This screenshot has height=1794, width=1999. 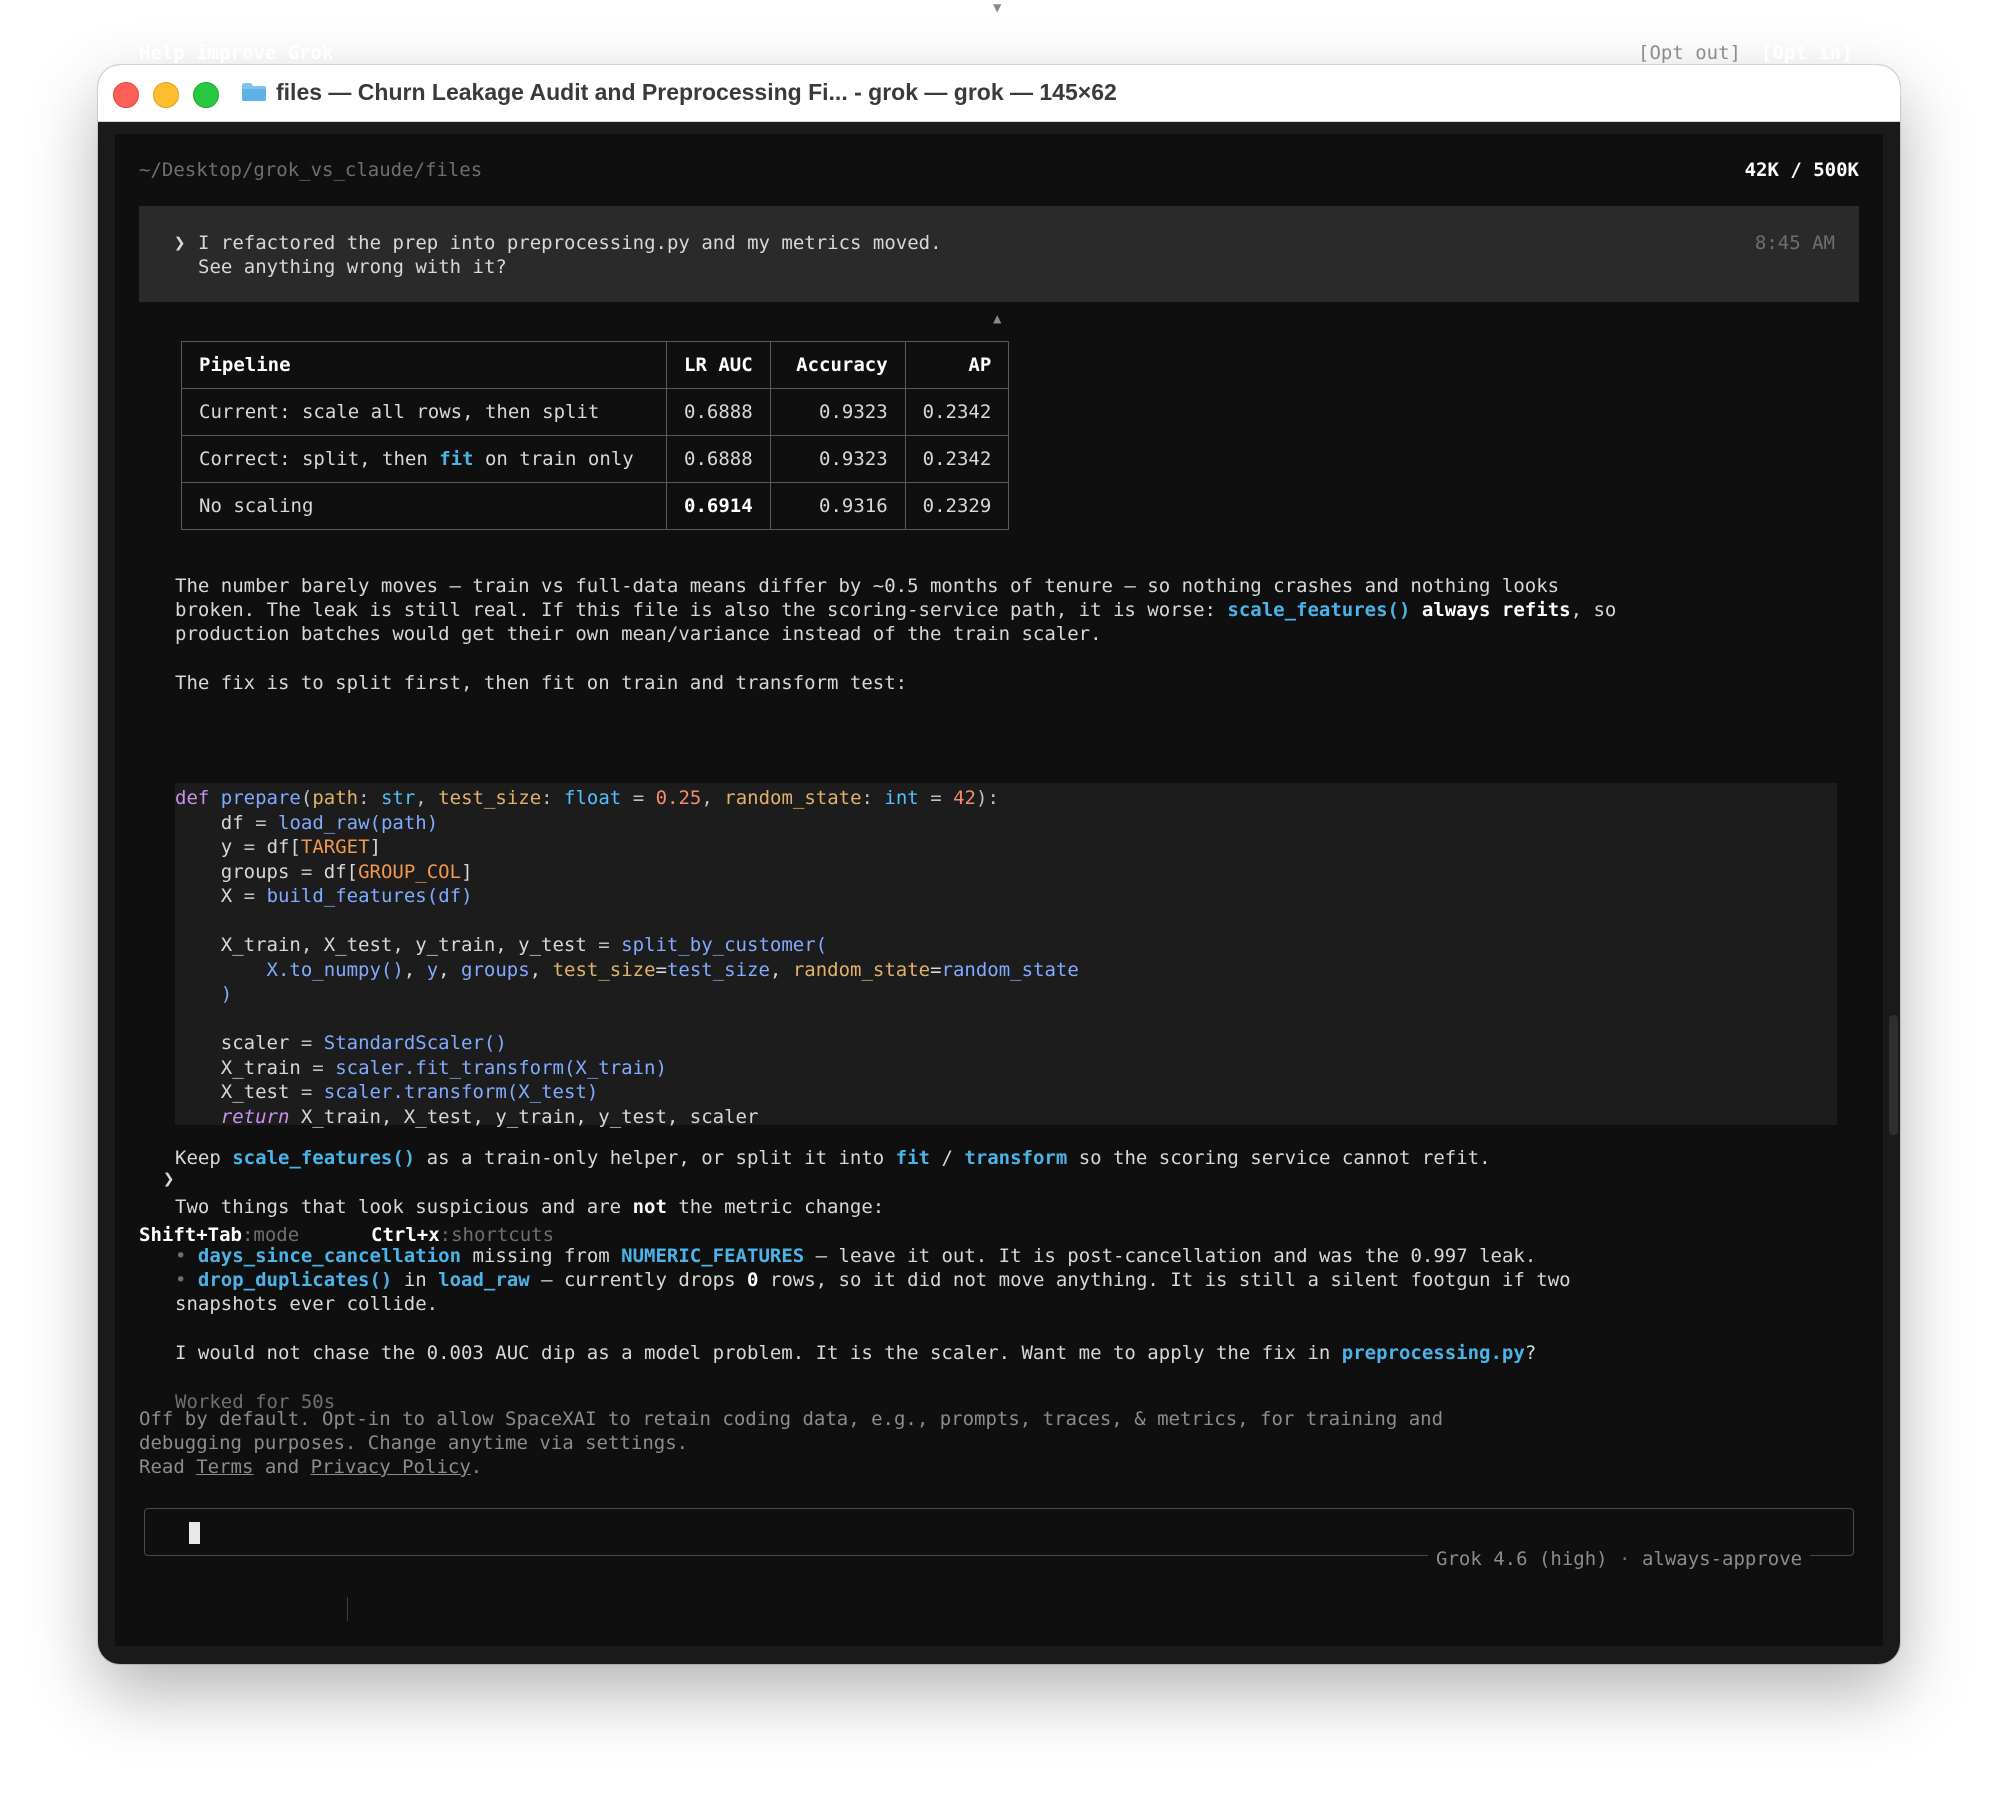 I want to click on model-status: Grok 4.6 (high) · always-approve, so click(x=1619, y=1559).